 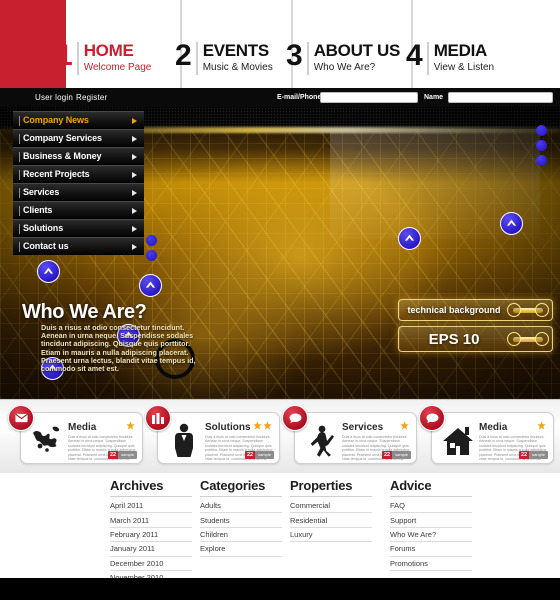 What do you see at coordinates (434, 97) in the screenshot?
I see `name-label: Name` at bounding box center [434, 97].